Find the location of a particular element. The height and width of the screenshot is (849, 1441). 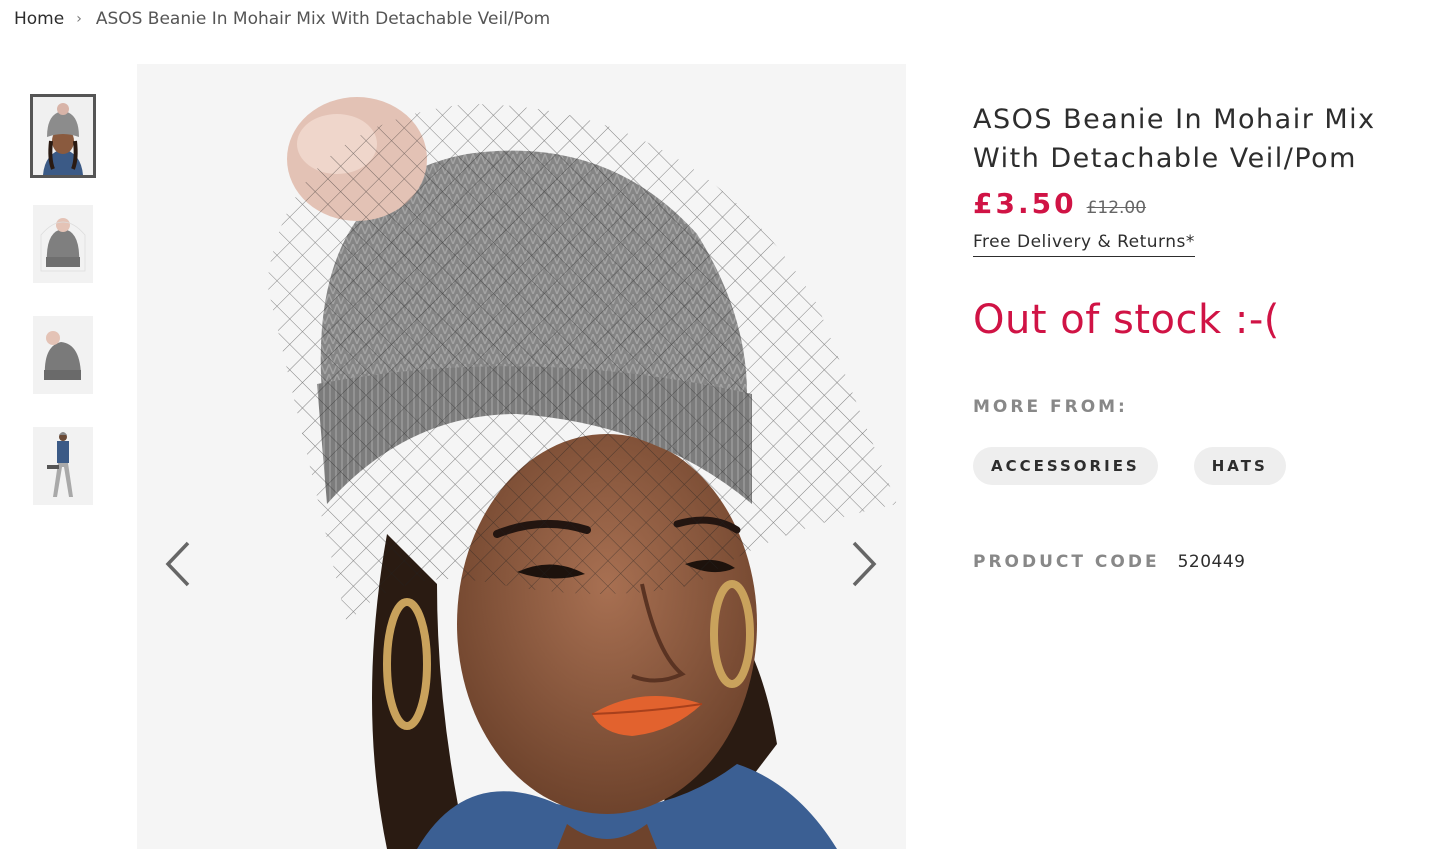

thumbnail-product-front is located at coordinates (63, 244).